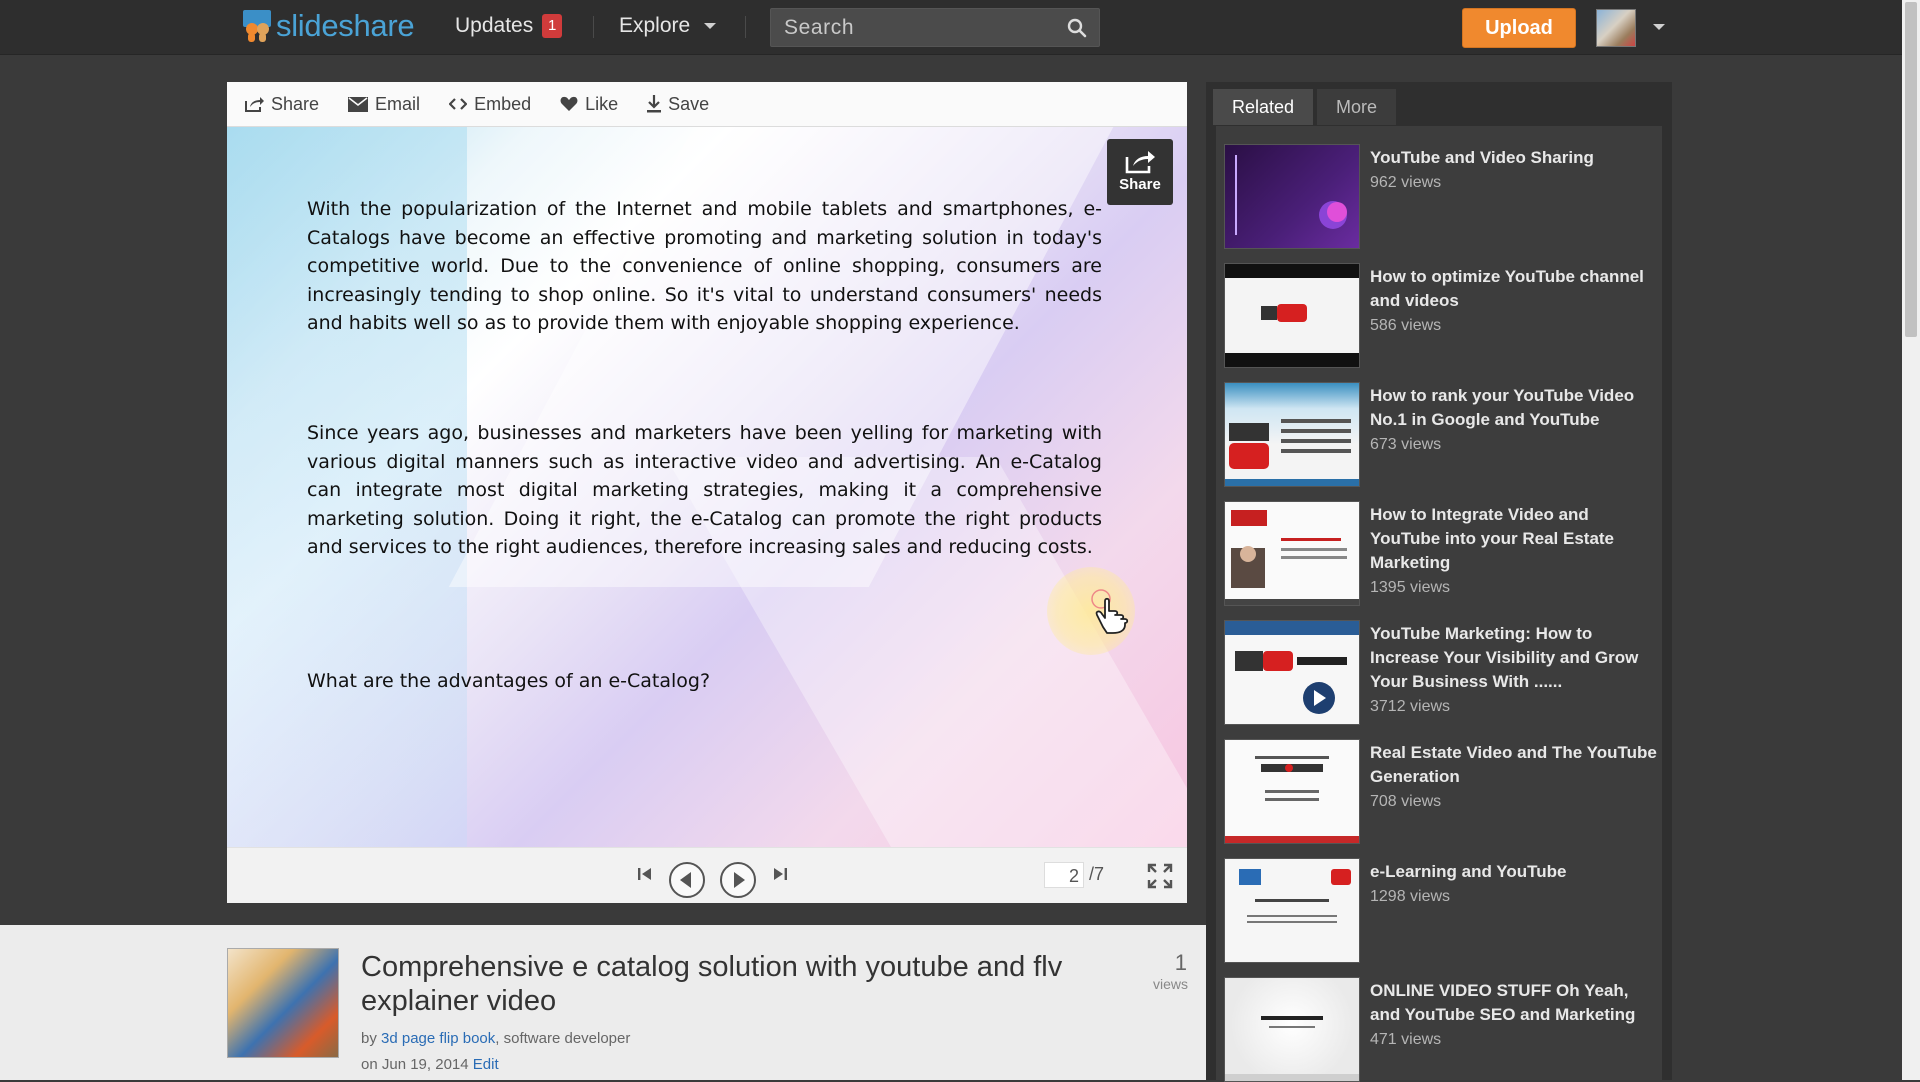 The image size is (1920, 1082). I want to click on avatar, so click(1616, 28).